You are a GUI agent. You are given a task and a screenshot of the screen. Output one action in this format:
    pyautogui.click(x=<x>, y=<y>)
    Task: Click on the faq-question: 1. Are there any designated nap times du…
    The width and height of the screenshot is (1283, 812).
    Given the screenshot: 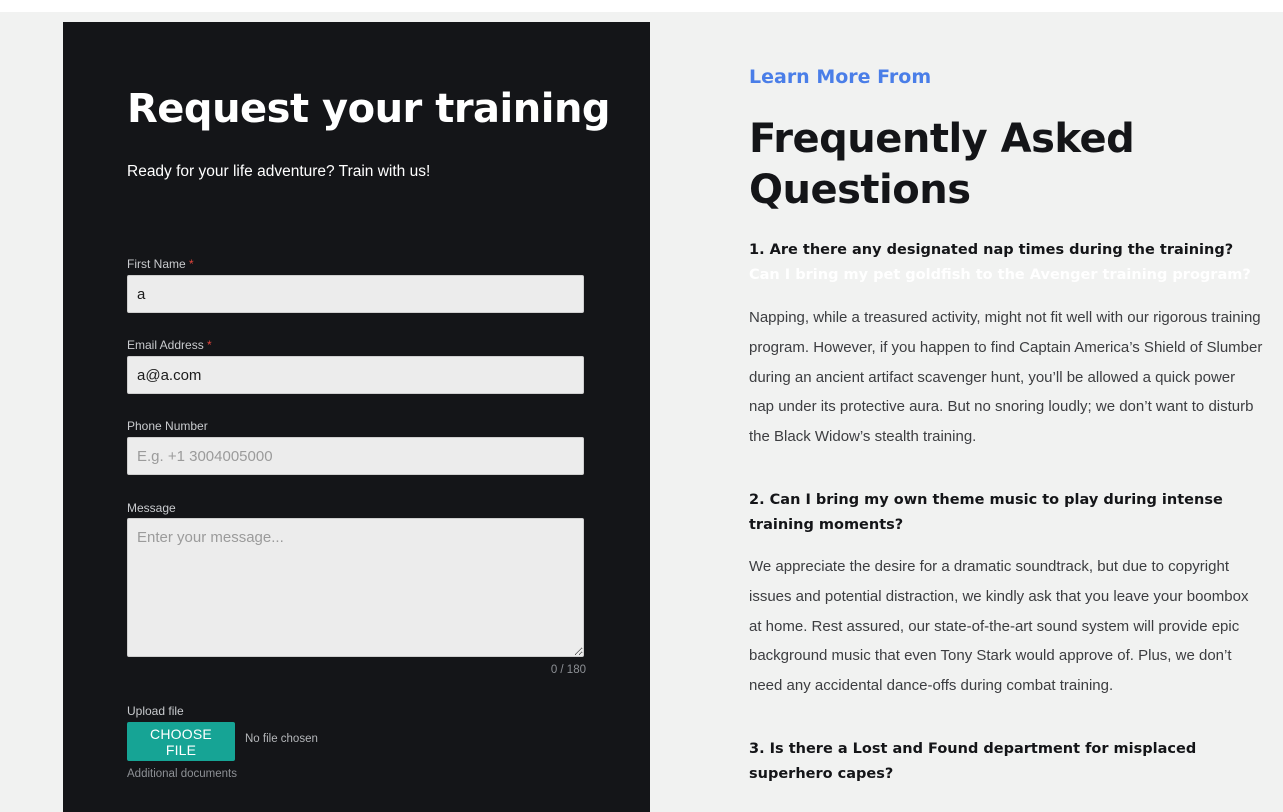 What is the action you would take?
    pyautogui.click(x=1005, y=263)
    